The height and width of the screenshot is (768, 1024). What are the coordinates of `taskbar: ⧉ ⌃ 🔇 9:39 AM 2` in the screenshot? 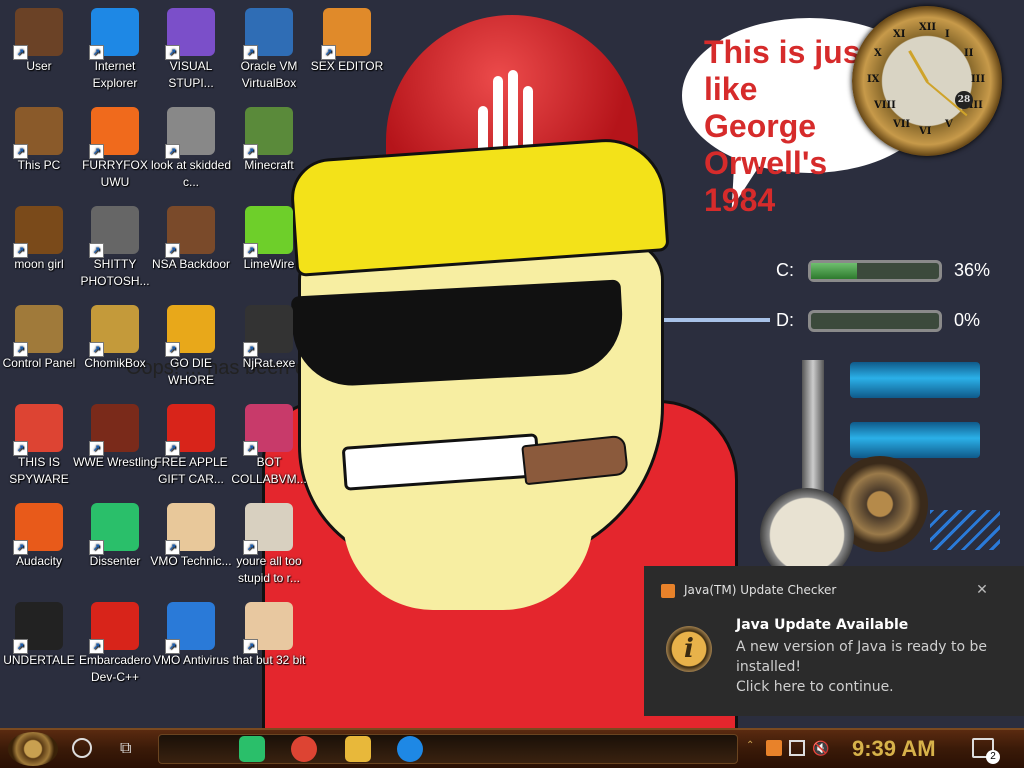 It's located at (512, 748).